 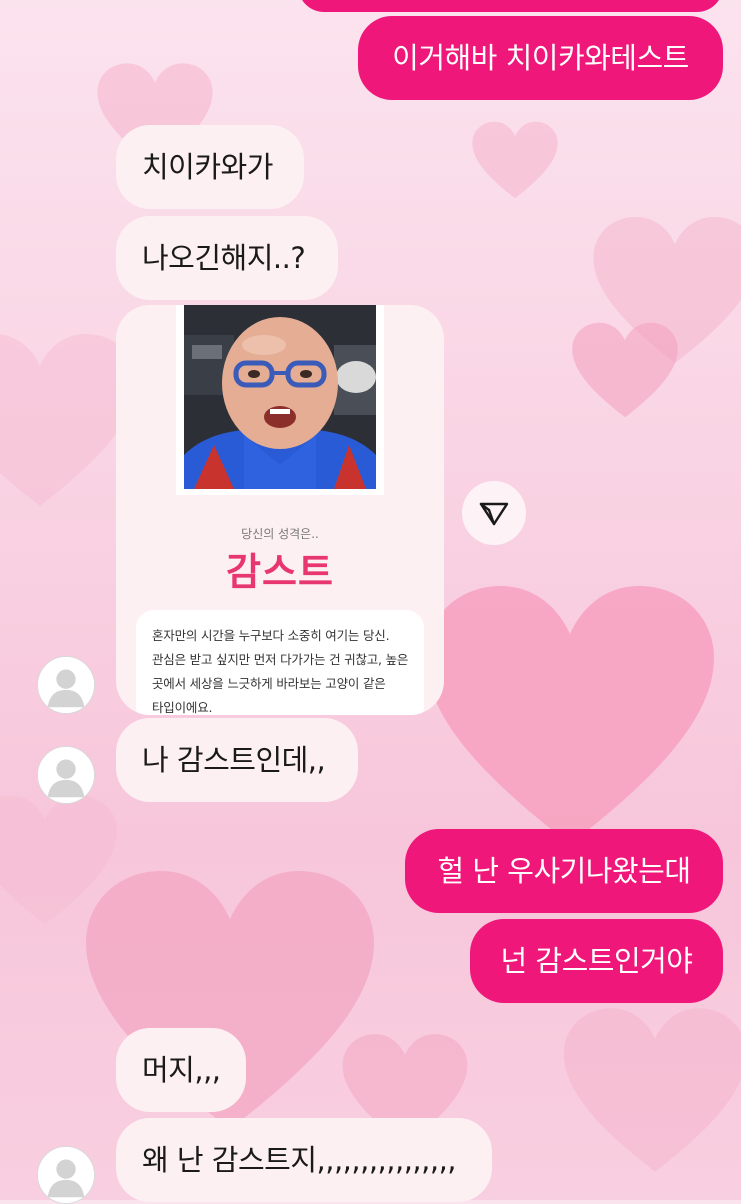 I want to click on message-text: 치이카와가, so click(x=207, y=166).